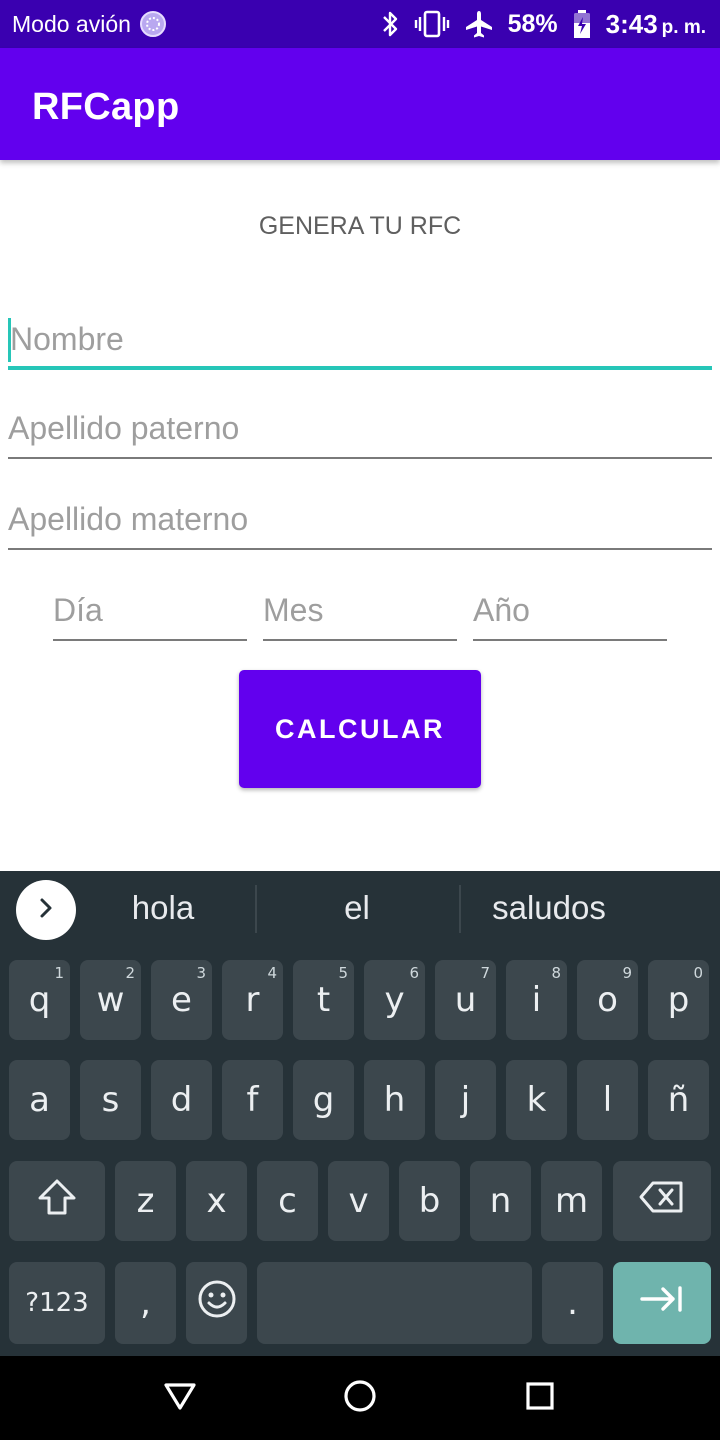  What do you see at coordinates (357, 908) in the screenshot?
I see `suggestion-2: el` at bounding box center [357, 908].